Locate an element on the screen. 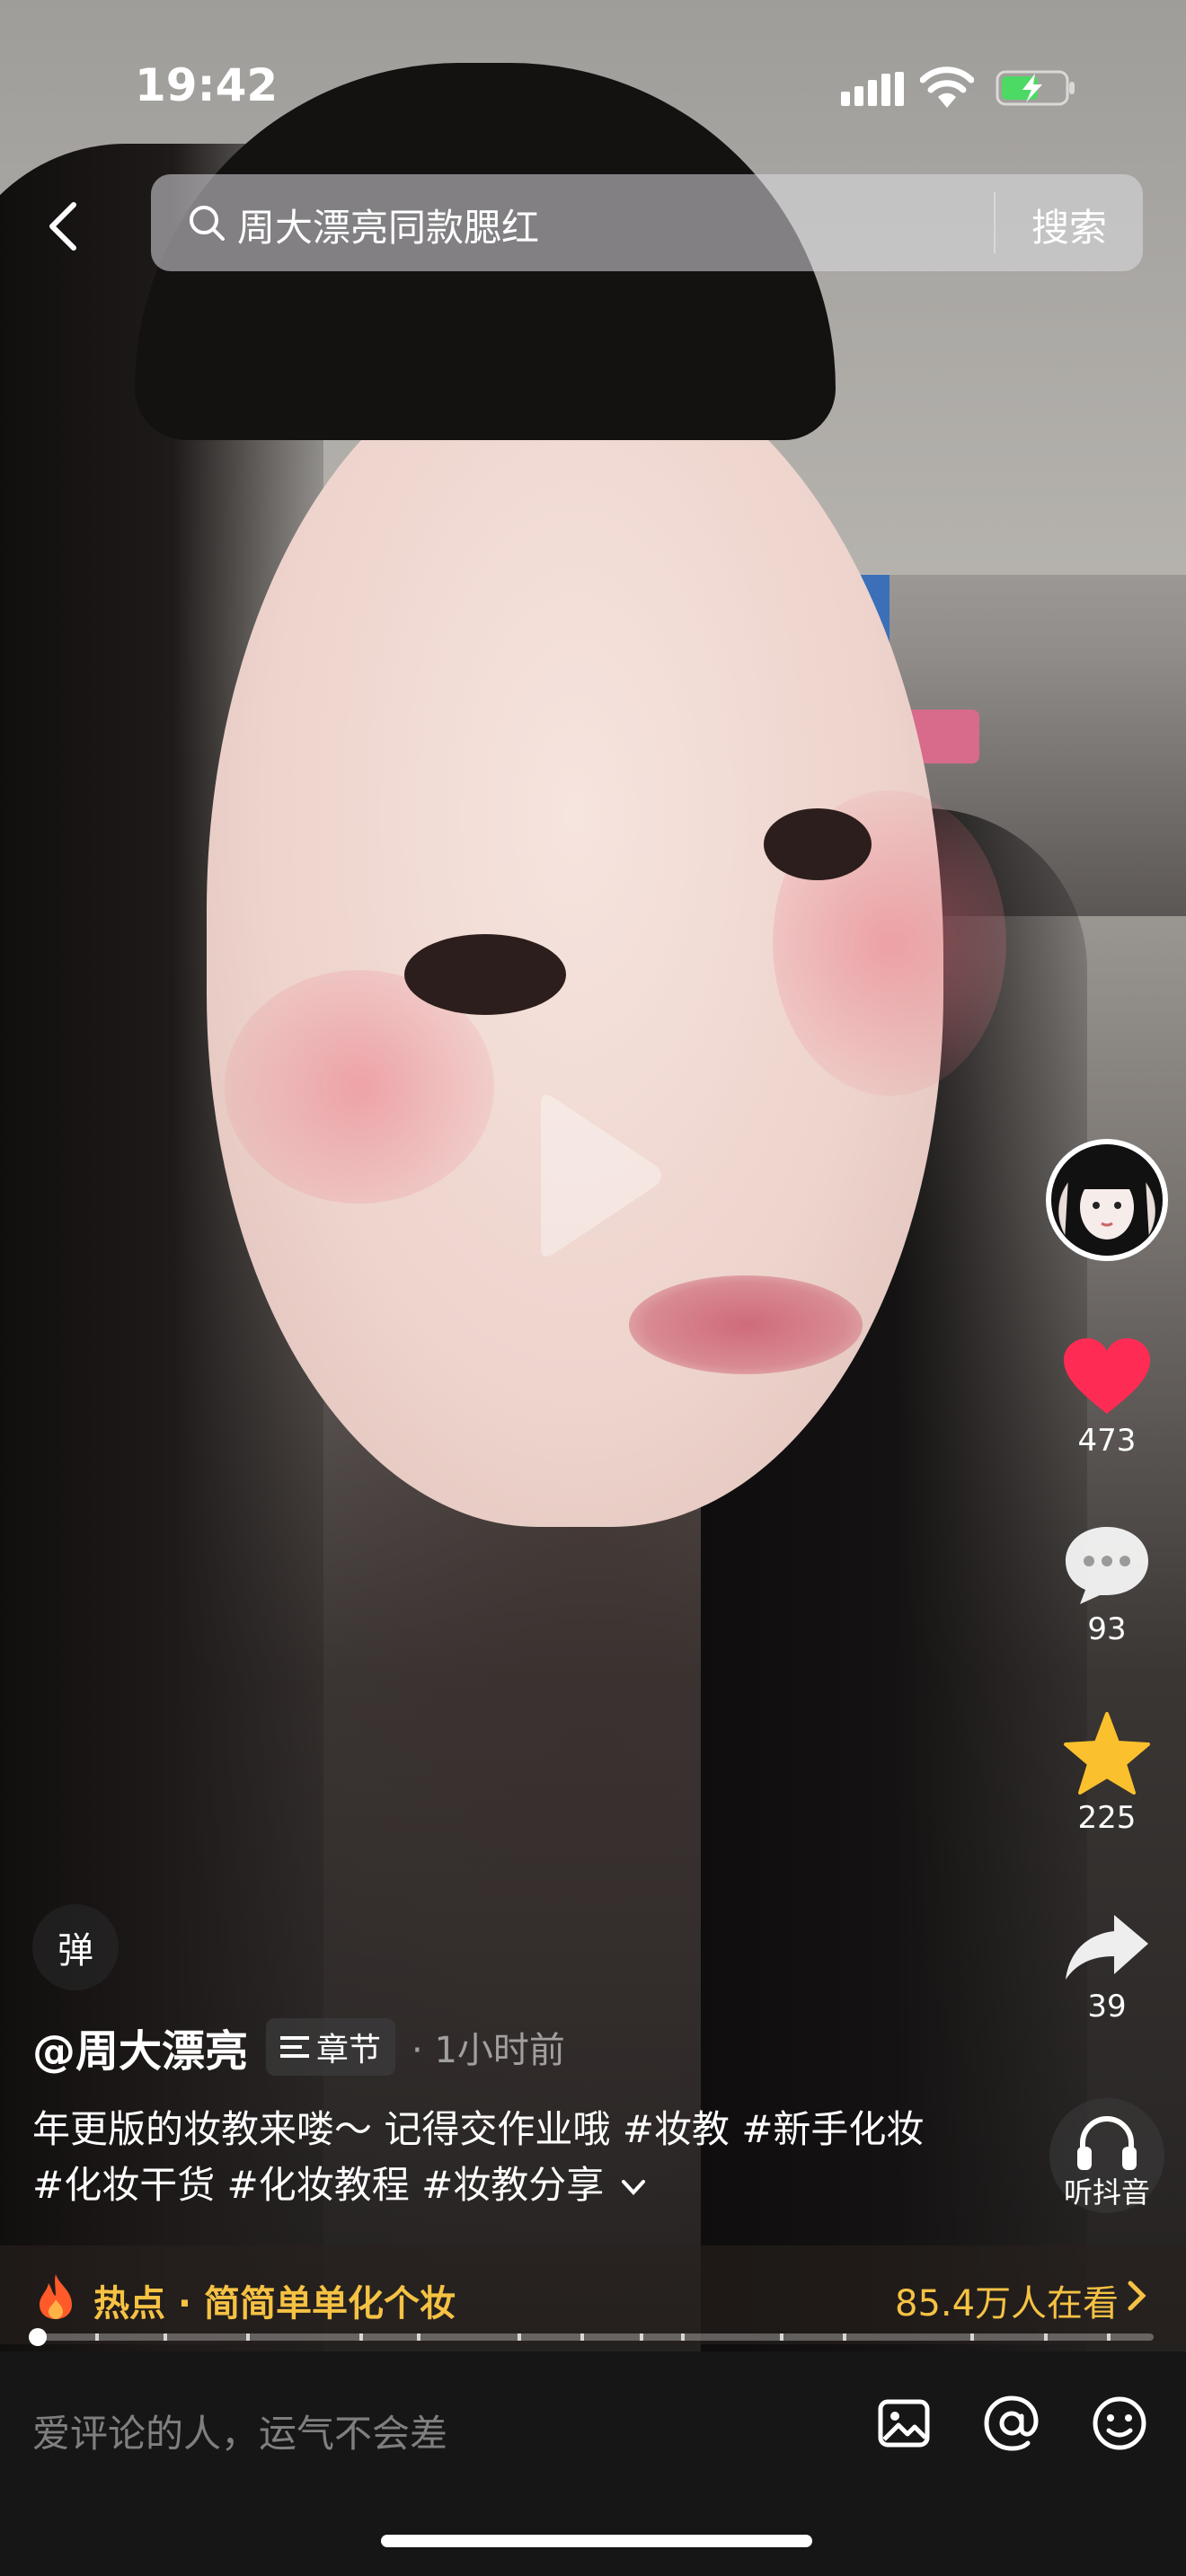 The height and width of the screenshot is (2576, 1186). play-icon is located at coordinates (595, 1175).